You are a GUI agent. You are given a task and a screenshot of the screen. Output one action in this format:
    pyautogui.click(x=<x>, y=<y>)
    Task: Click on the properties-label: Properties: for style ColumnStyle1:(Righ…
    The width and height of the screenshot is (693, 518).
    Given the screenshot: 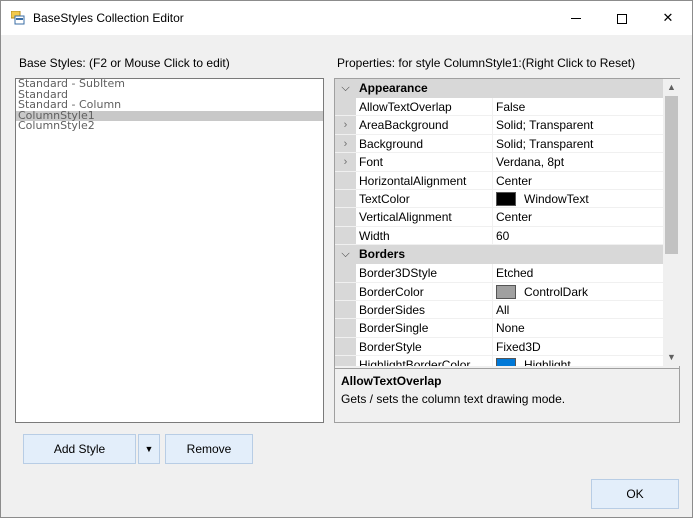 What is the action you would take?
    pyautogui.click(x=486, y=63)
    